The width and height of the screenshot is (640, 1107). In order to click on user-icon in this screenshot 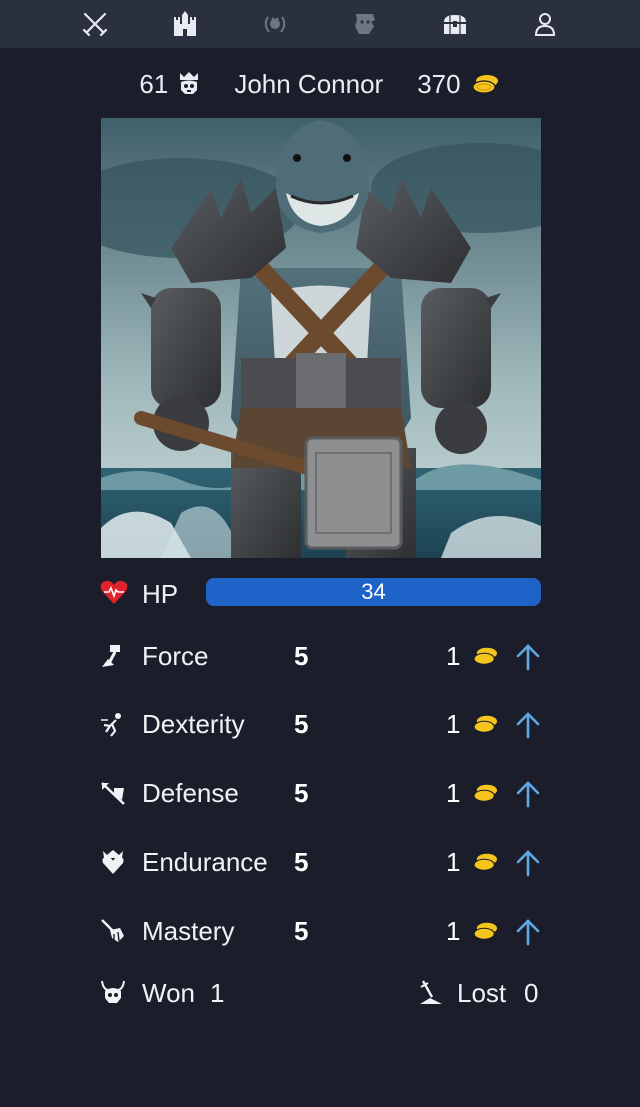, I will do `click(545, 24)`.